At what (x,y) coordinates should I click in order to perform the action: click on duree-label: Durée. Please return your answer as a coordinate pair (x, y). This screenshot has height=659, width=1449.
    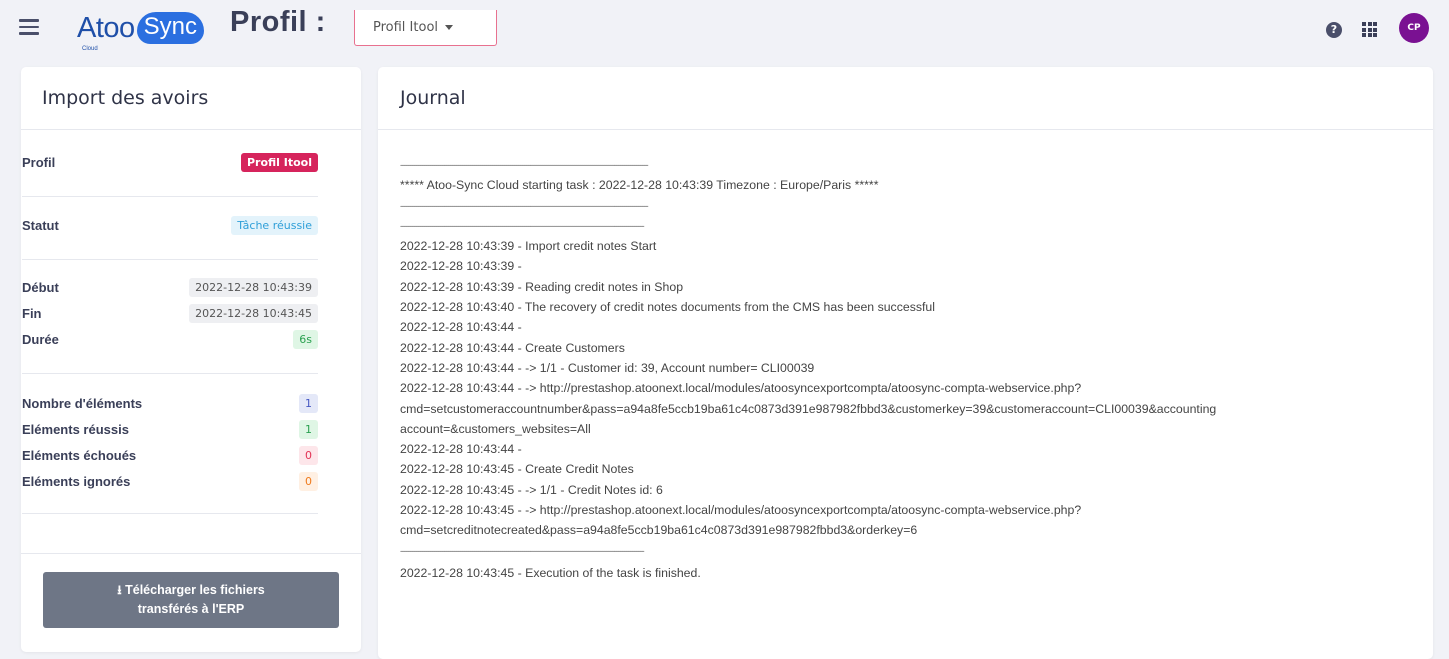
    Looking at the image, I should click on (40, 339).